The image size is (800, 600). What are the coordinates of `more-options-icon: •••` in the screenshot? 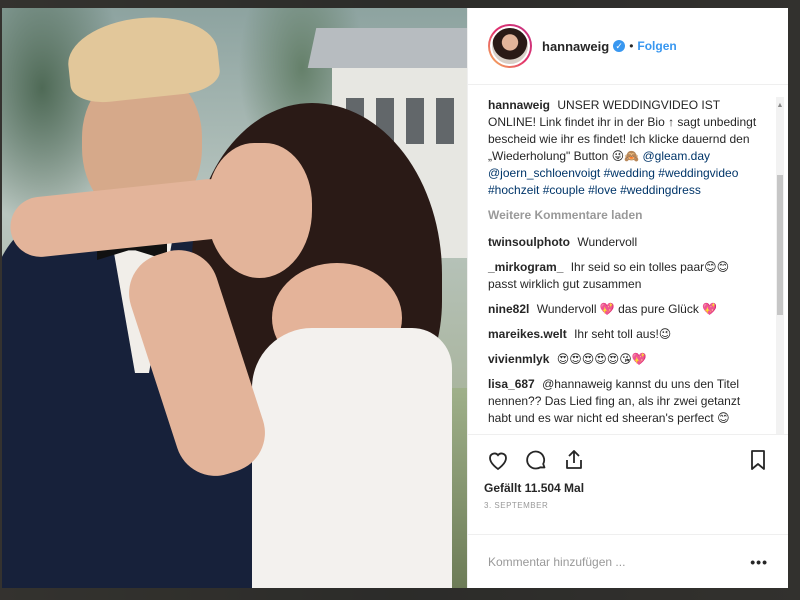 It's located at (759, 562).